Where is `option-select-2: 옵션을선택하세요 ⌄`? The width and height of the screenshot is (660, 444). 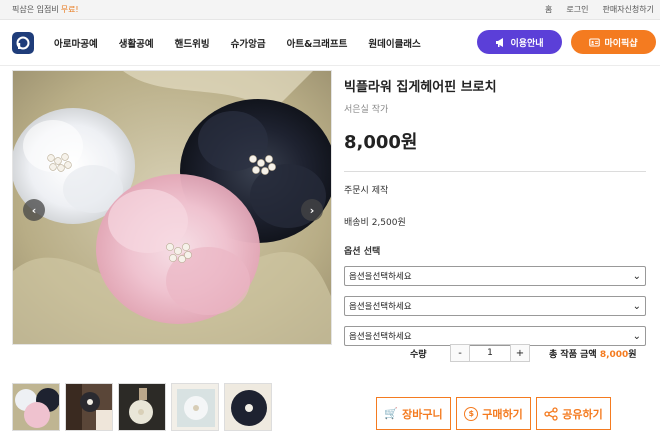 option-select-2: 옵션을선택하세요 ⌄ is located at coordinates (495, 306).